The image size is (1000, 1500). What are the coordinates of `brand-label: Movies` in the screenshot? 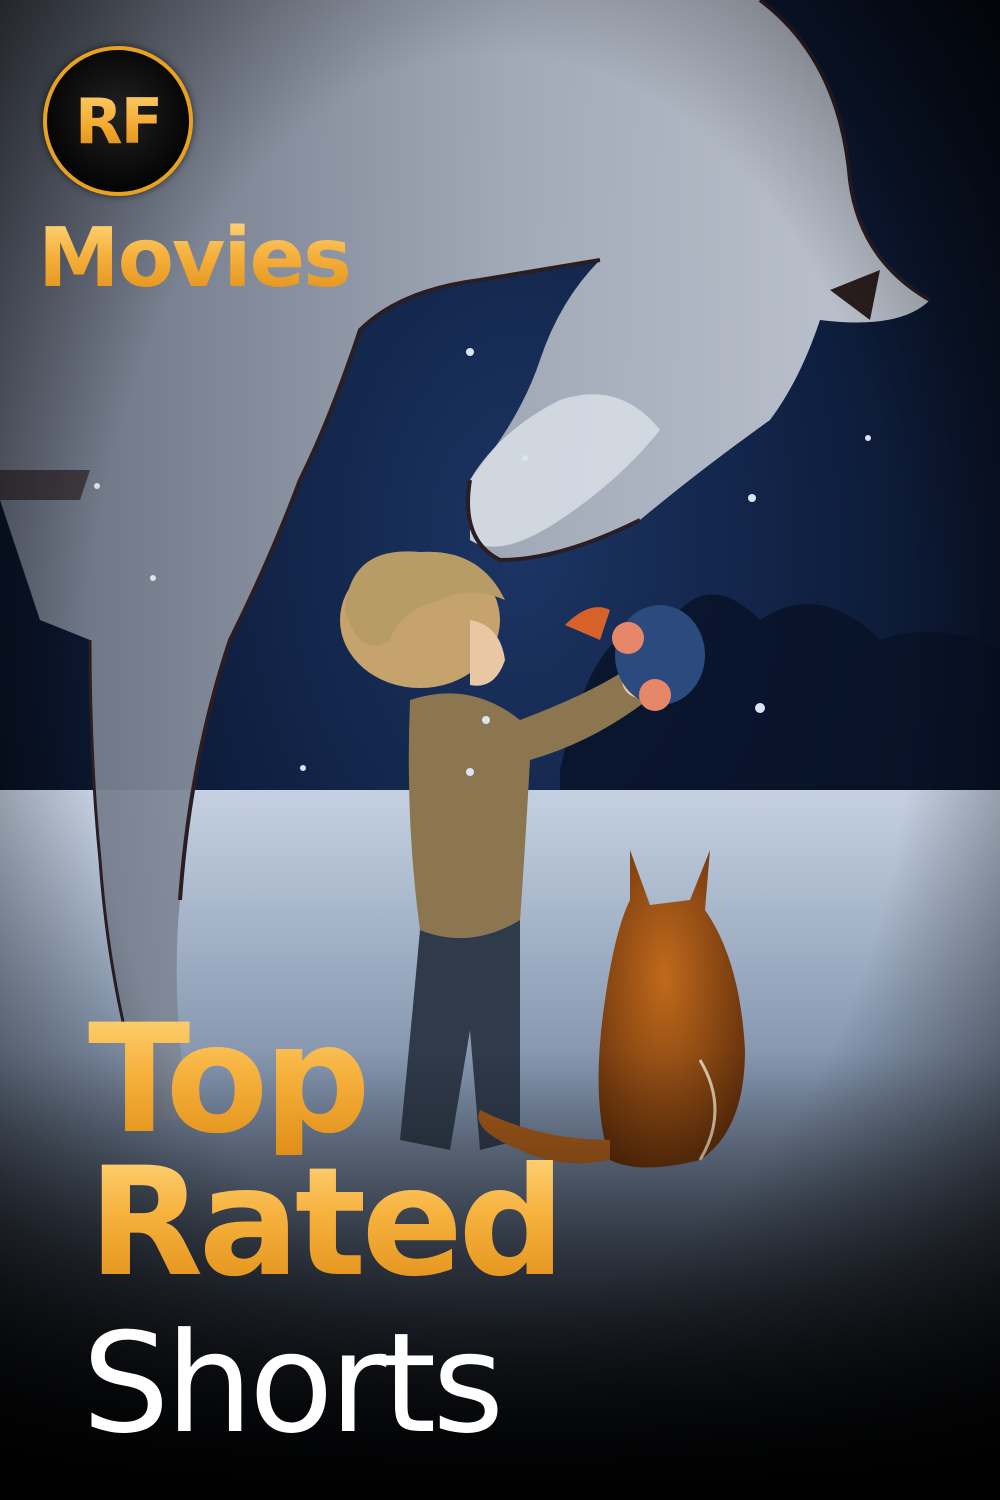 It's located at (195, 258).